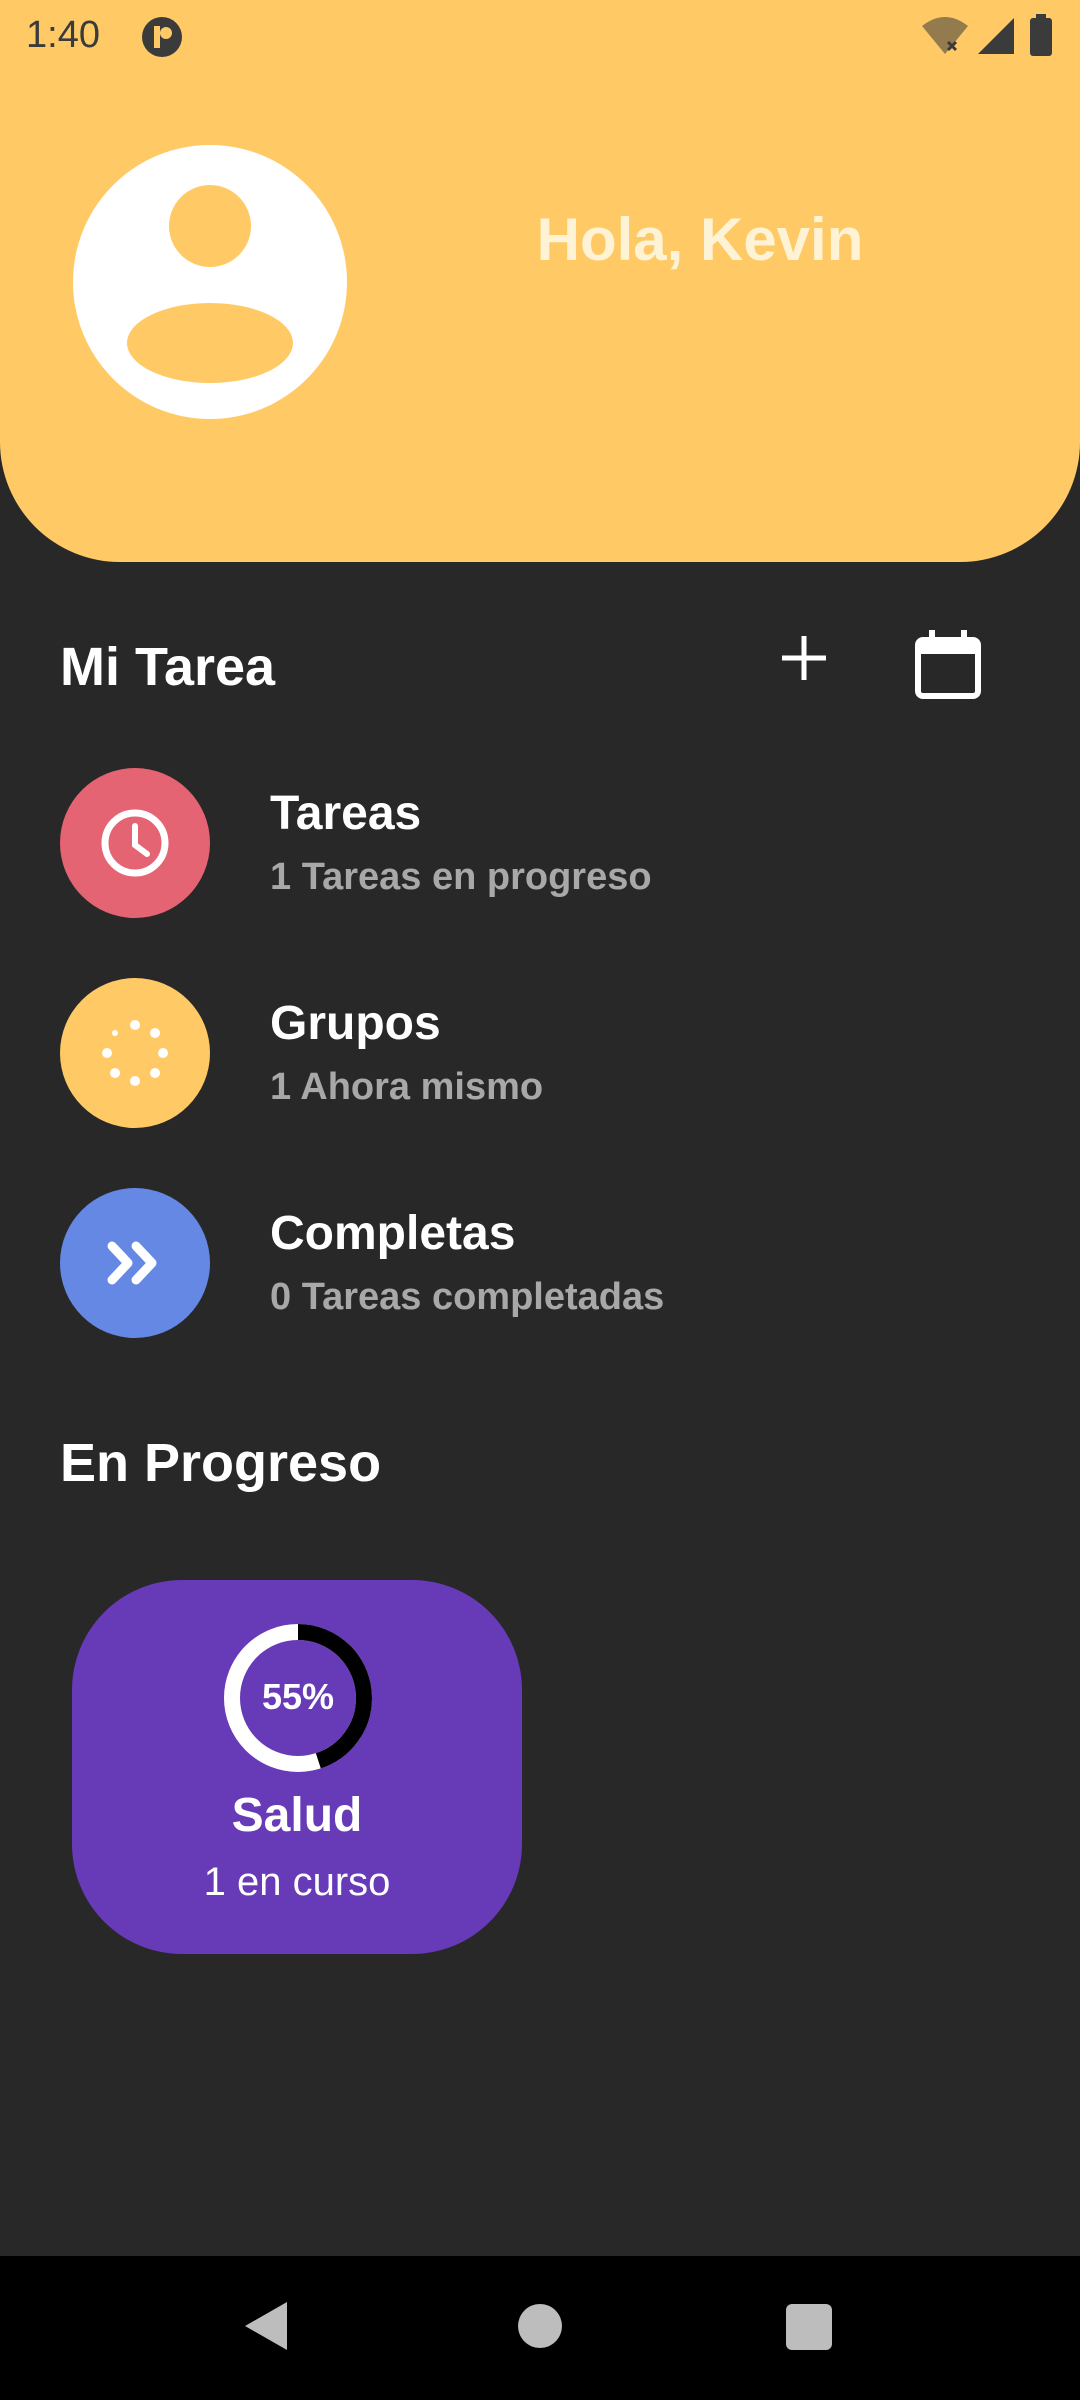 The height and width of the screenshot is (2400, 1080). What do you see at coordinates (297, 1767) in the screenshot?
I see `progress-card-salud: 55% Salud 1 en curso` at bounding box center [297, 1767].